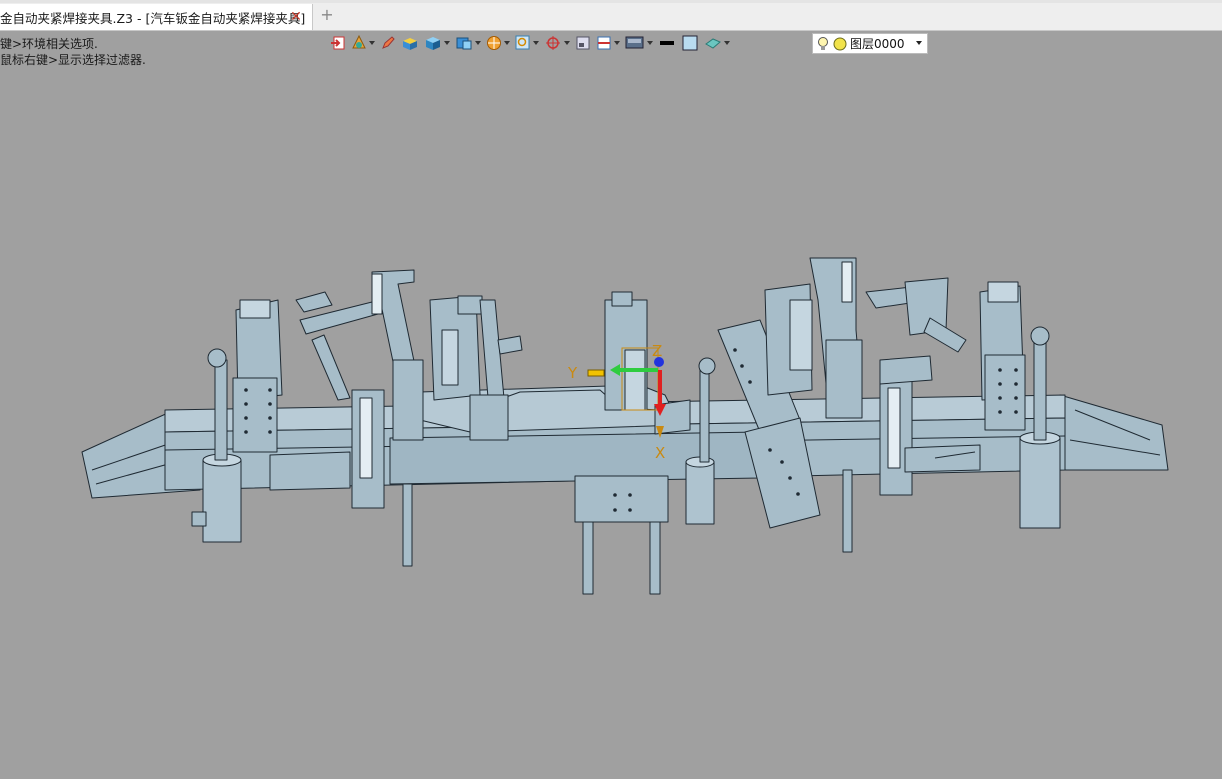  What do you see at coordinates (338, 43) in the screenshot?
I see `exit-icon` at bounding box center [338, 43].